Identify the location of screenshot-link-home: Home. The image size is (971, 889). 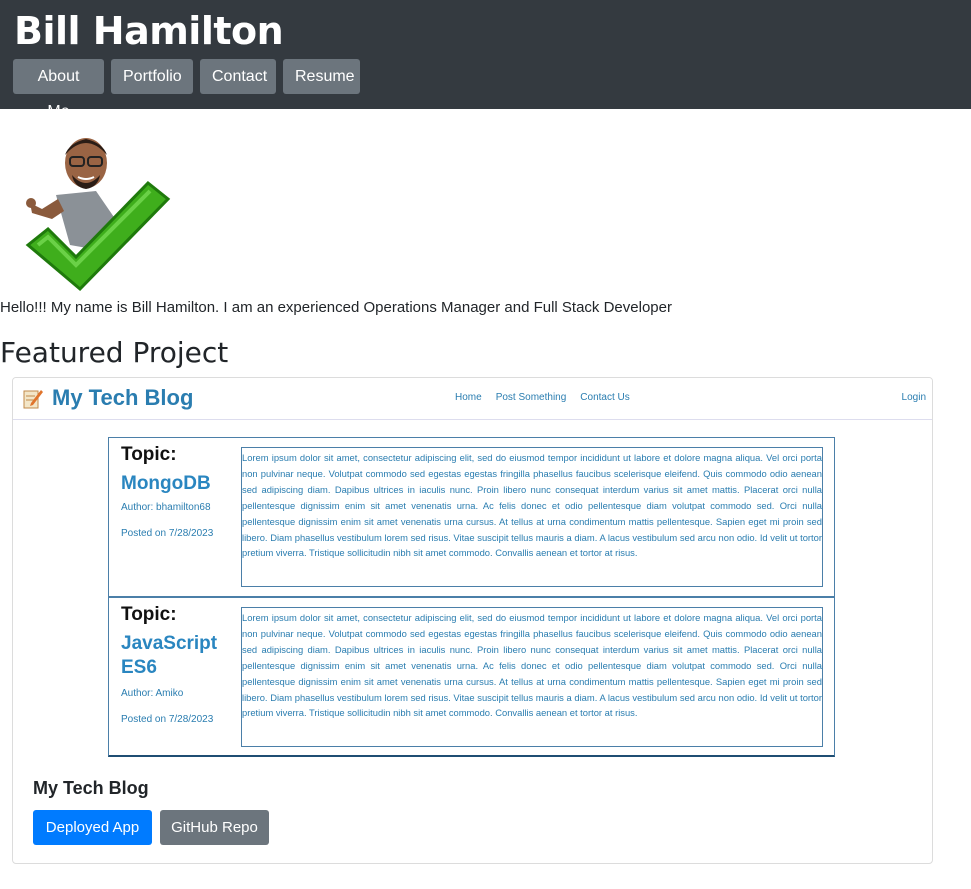
(468, 397).